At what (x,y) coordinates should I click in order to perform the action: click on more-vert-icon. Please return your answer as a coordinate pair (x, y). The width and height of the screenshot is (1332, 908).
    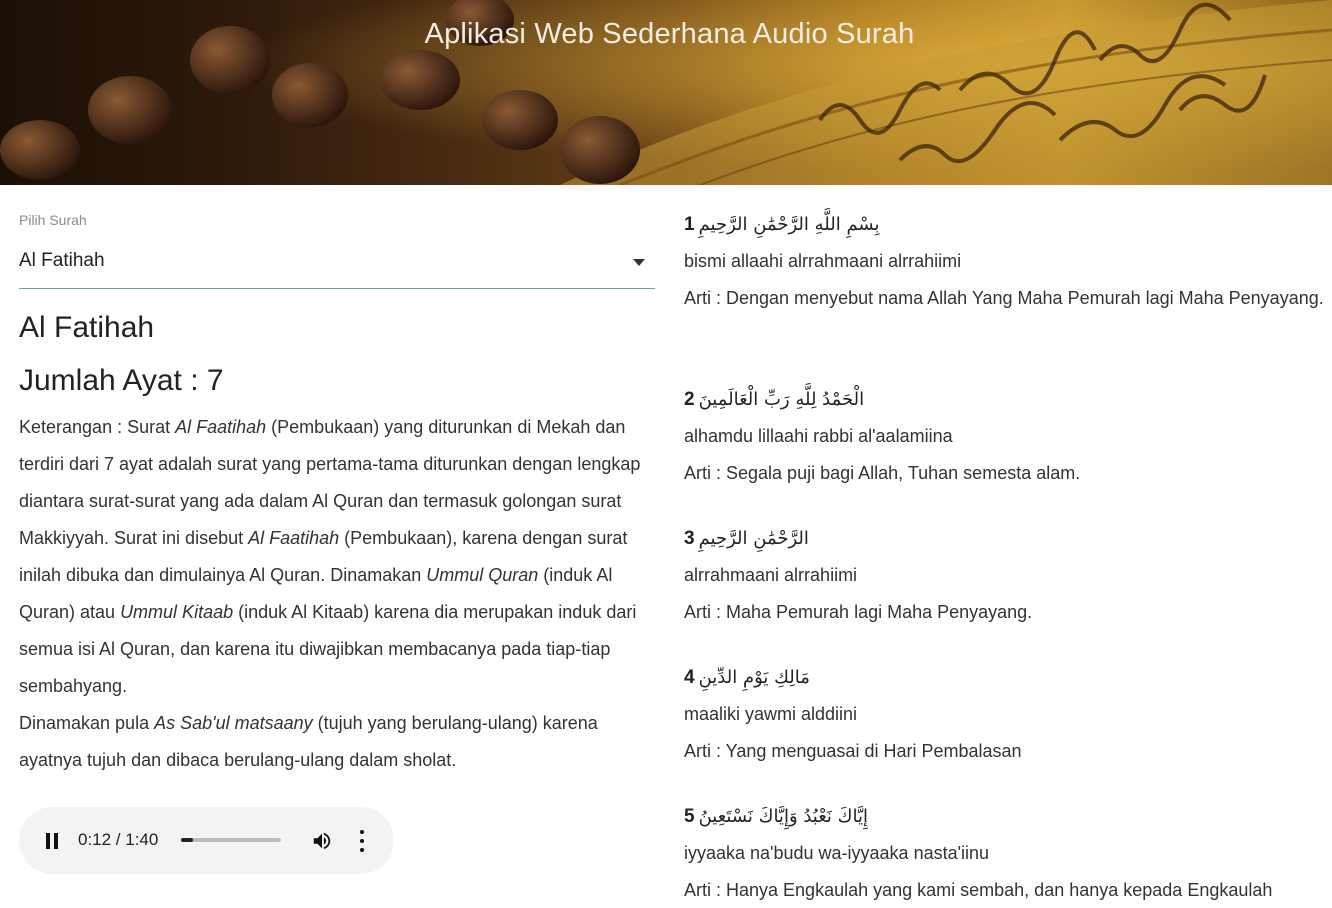
    Looking at the image, I should click on (362, 841).